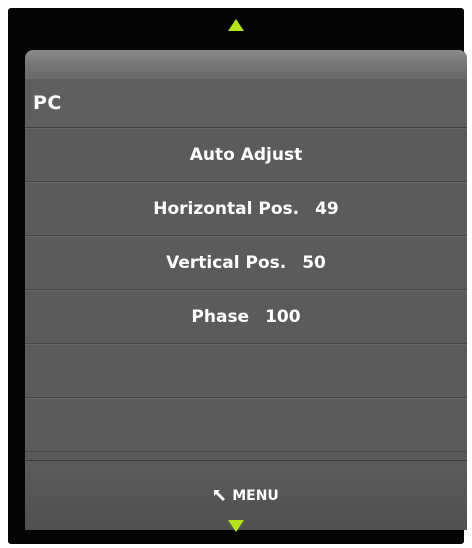 This screenshot has height=548, width=472. Describe the element at coordinates (220, 316) in the screenshot. I see `menu-item-label: Phase` at that location.